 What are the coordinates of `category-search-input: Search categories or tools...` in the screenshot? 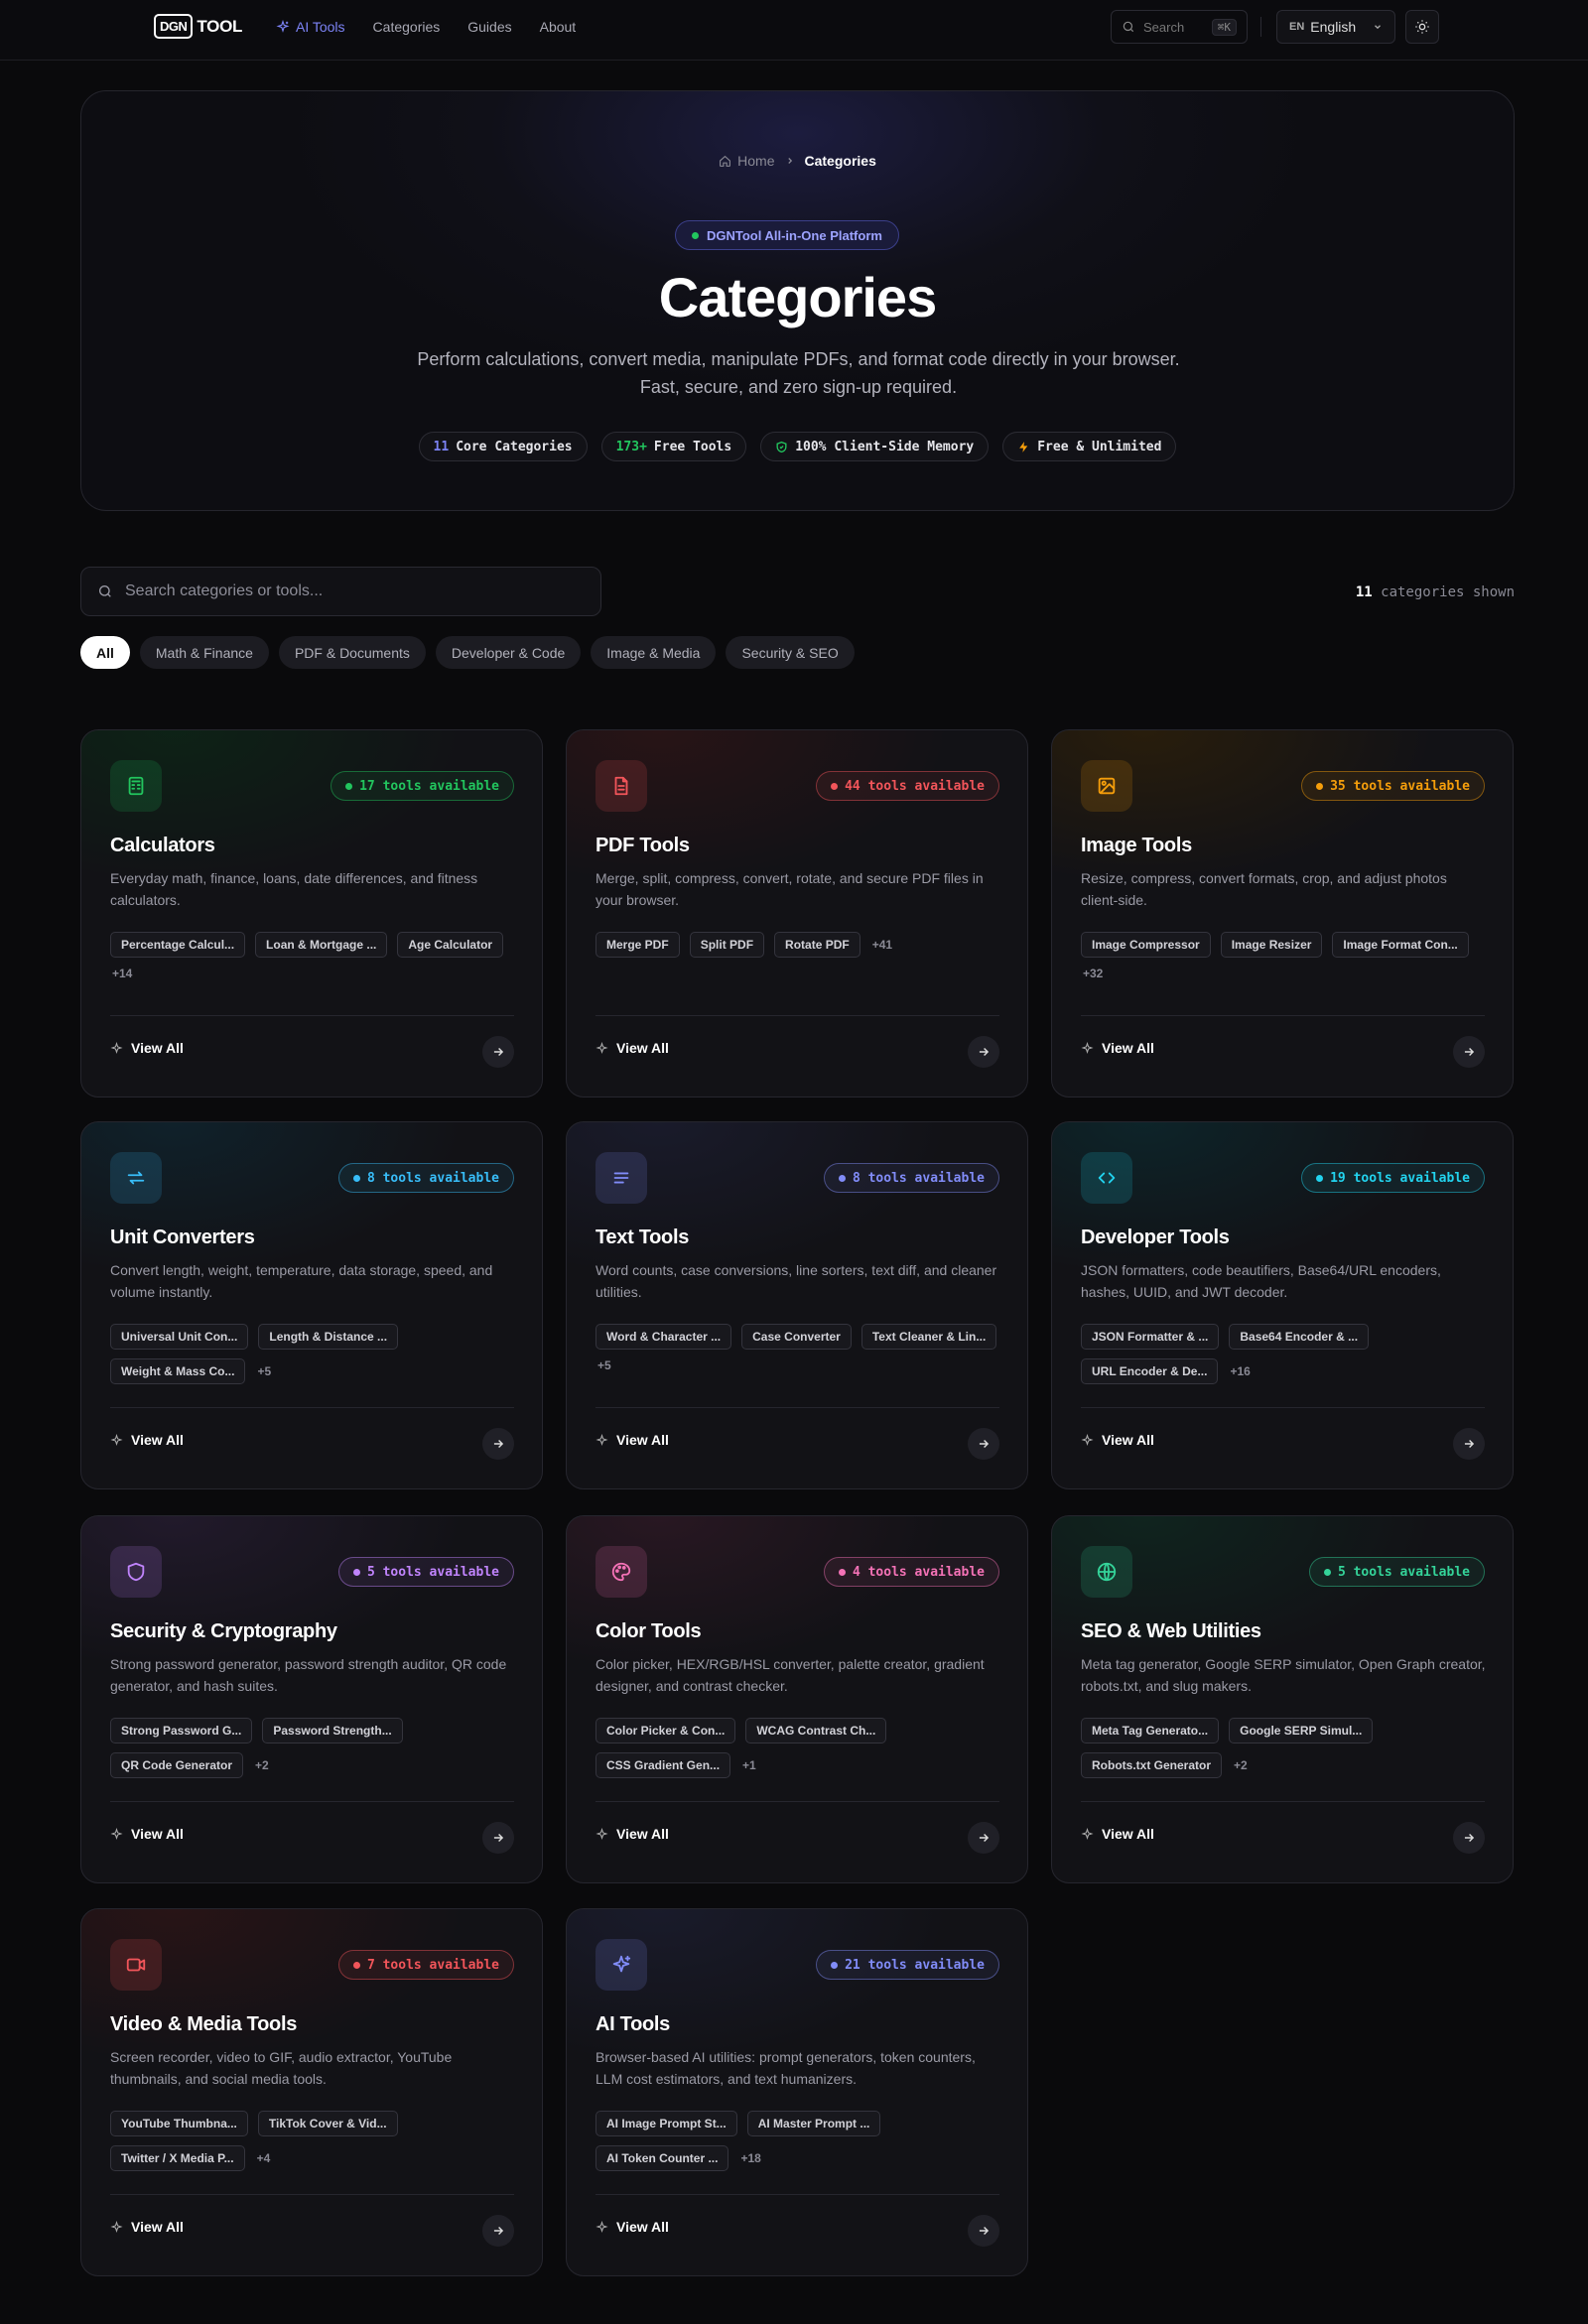 It's located at (340, 591).